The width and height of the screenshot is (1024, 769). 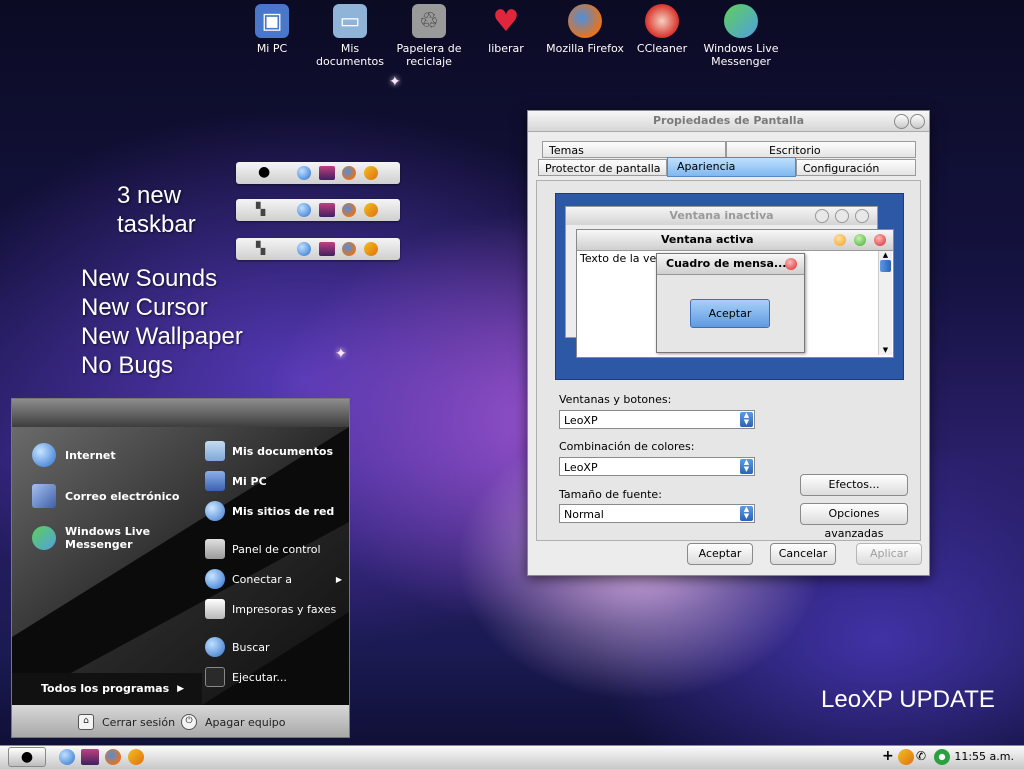 What do you see at coordinates (730, 313) in the screenshot?
I see `preview-msgbox-button: Aceptar` at bounding box center [730, 313].